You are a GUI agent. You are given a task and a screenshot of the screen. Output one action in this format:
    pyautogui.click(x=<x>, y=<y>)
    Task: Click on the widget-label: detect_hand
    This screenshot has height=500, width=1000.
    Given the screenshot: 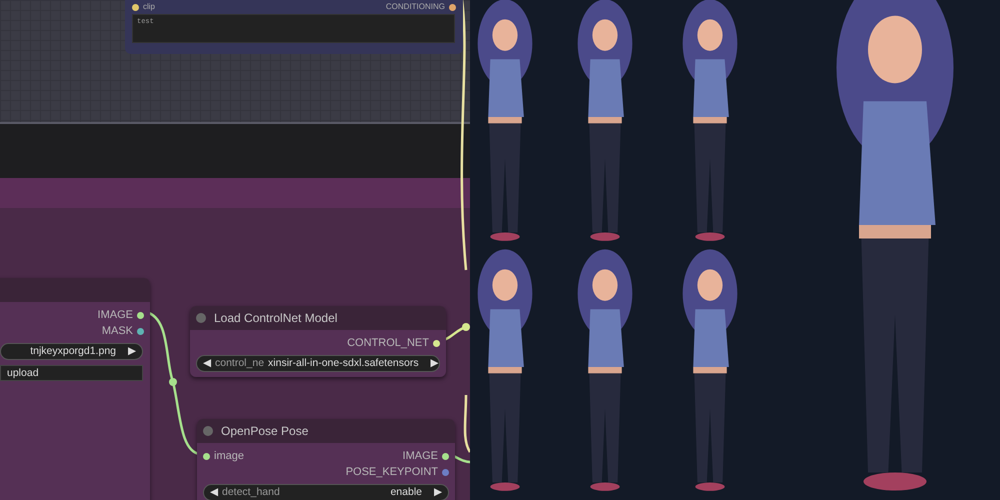 What is the action you would take?
    pyautogui.click(x=251, y=492)
    